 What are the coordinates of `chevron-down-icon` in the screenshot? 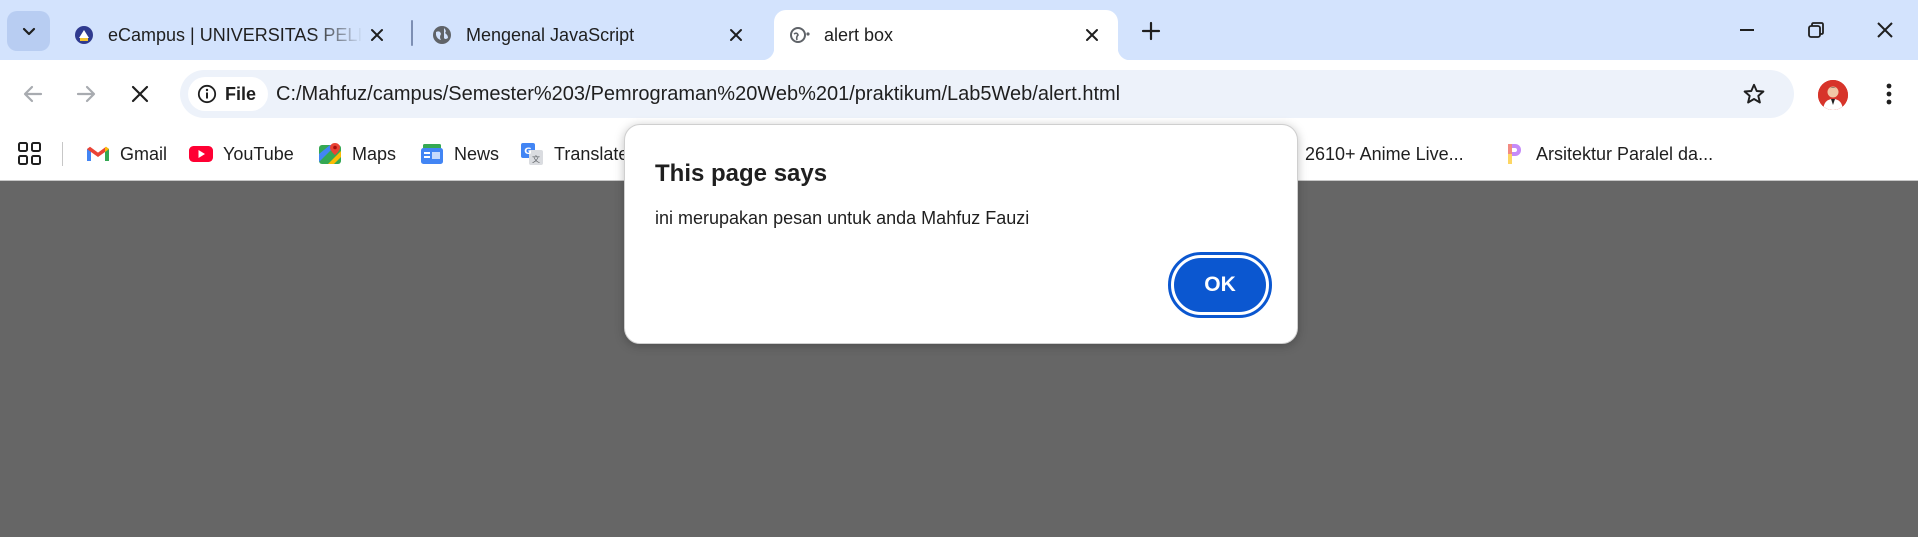 It's located at (28, 31).